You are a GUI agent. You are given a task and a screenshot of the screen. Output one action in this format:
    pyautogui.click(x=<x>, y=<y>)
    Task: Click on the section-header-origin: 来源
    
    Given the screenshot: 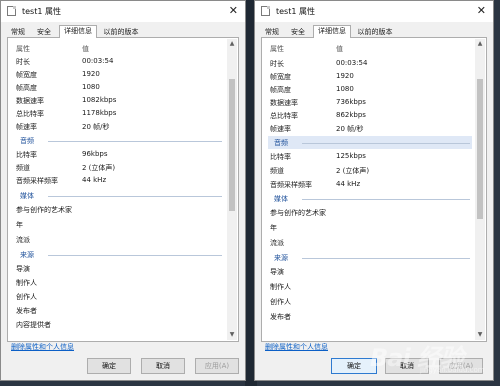 What is the action you would take?
    pyautogui.click(x=119, y=254)
    